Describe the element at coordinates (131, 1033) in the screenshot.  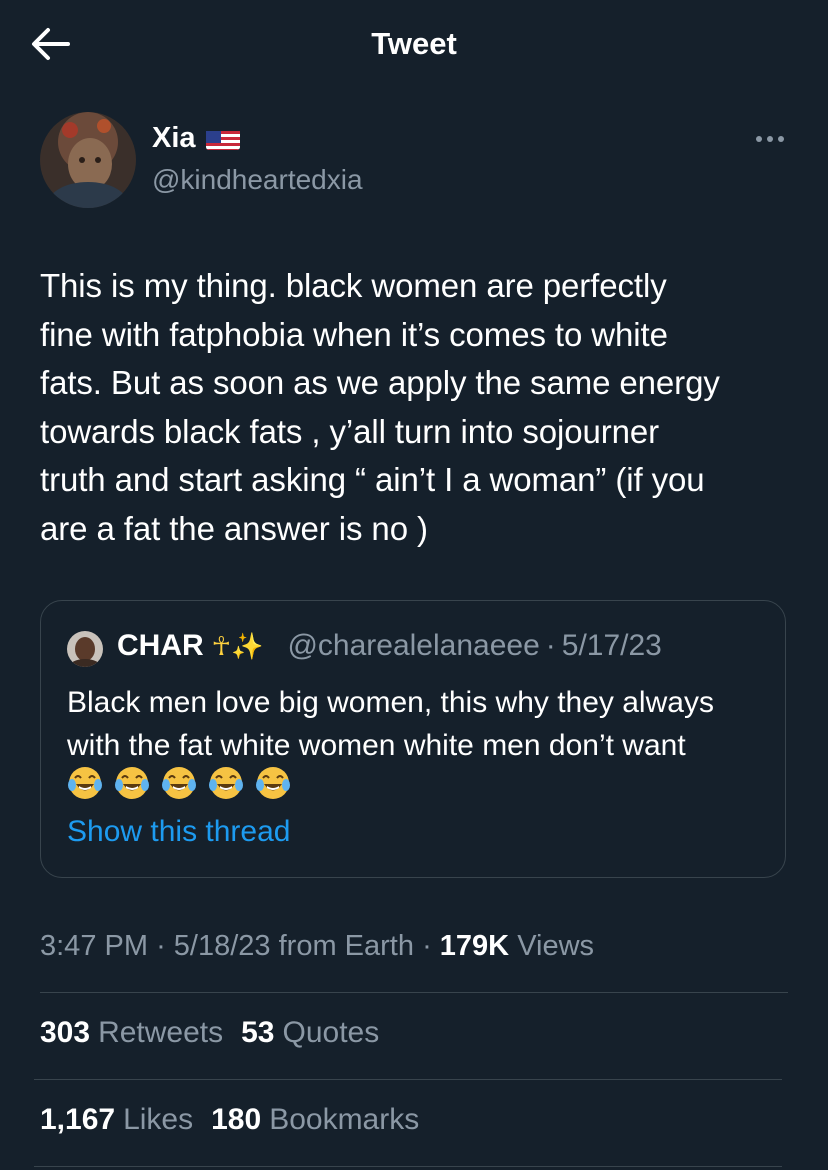
I see `retweets-stat: 303 Retweets` at that location.